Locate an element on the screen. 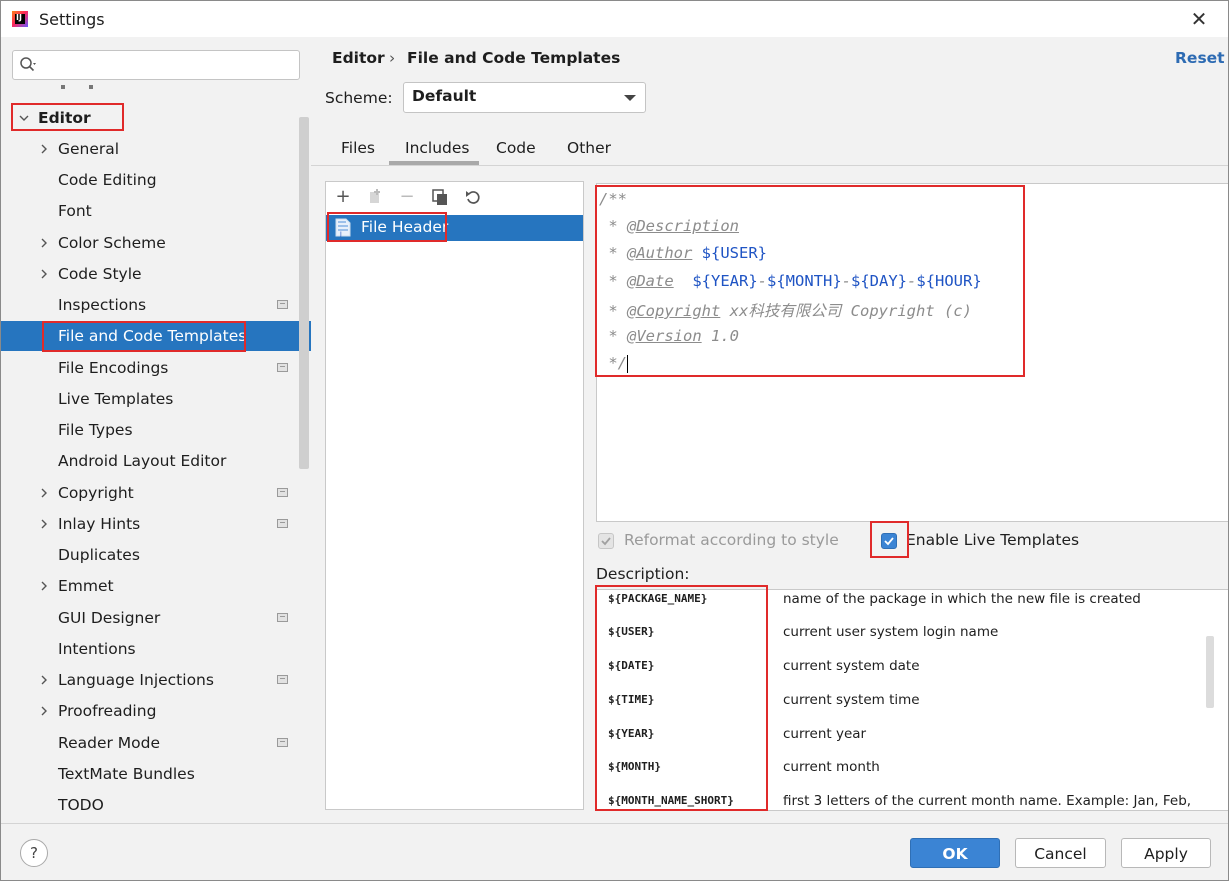 The height and width of the screenshot is (881, 1229). ok-button: OK is located at coordinates (955, 853).